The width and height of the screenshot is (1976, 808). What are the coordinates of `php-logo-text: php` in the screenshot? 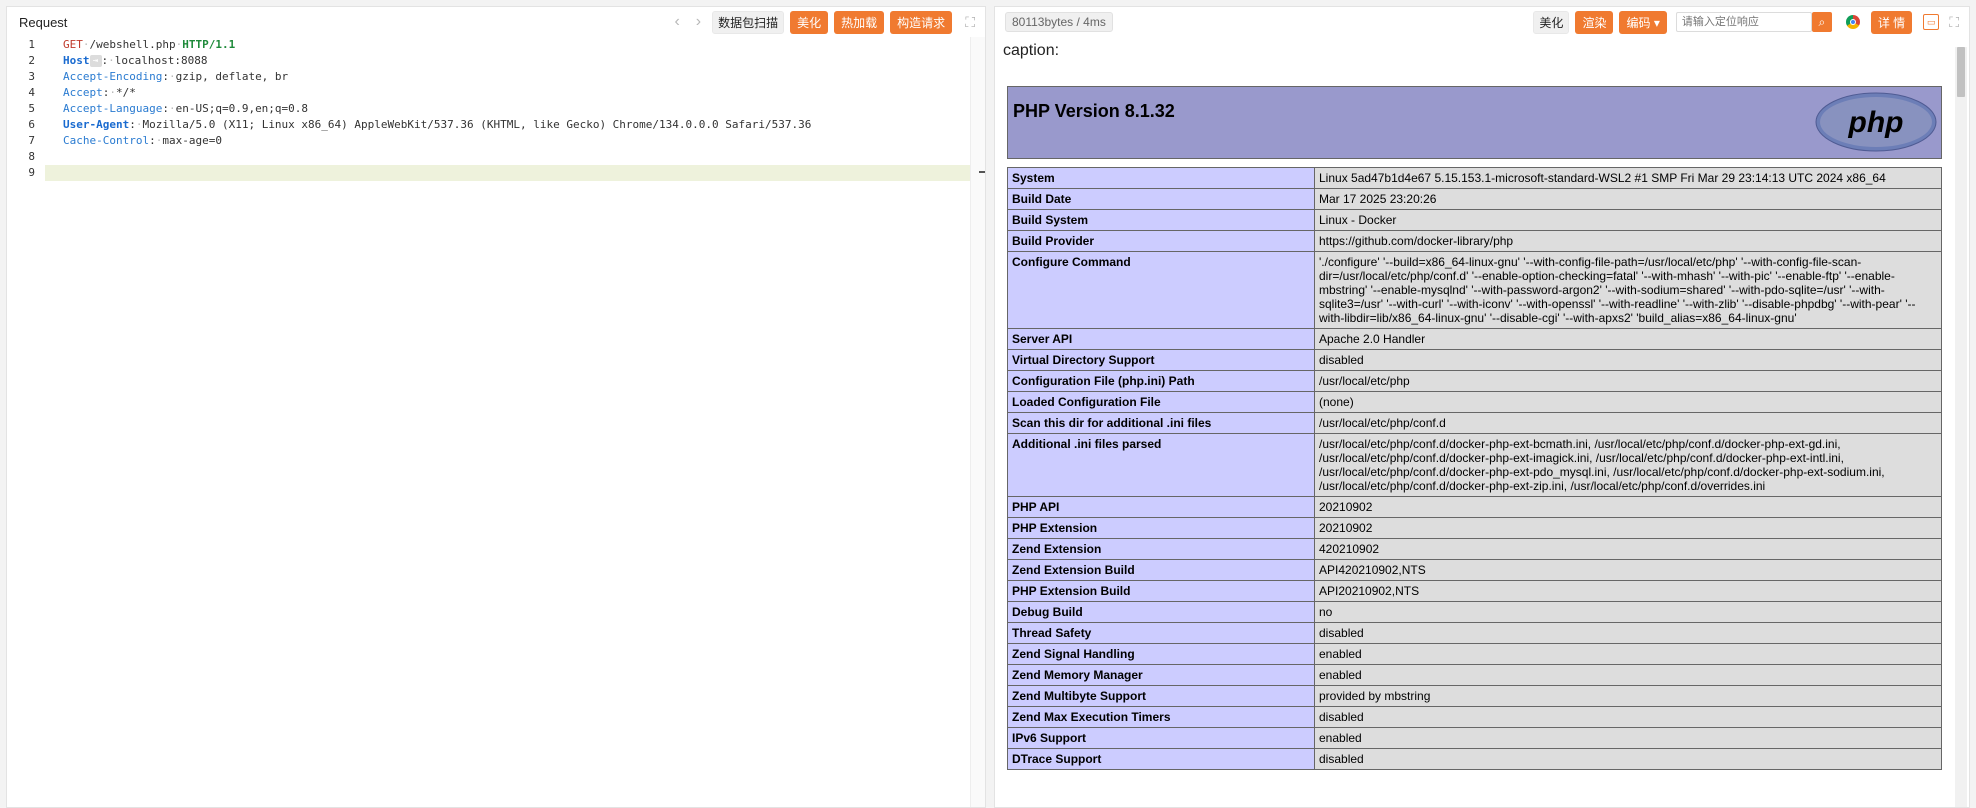 It's located at (1876, 122).